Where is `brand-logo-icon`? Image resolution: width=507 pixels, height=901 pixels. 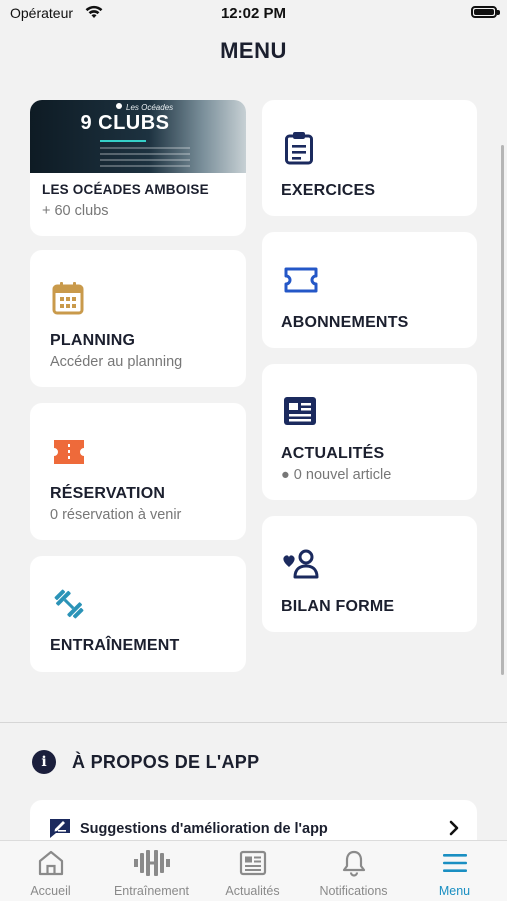
brand-logo-icon is located at coordinates (119, 106).